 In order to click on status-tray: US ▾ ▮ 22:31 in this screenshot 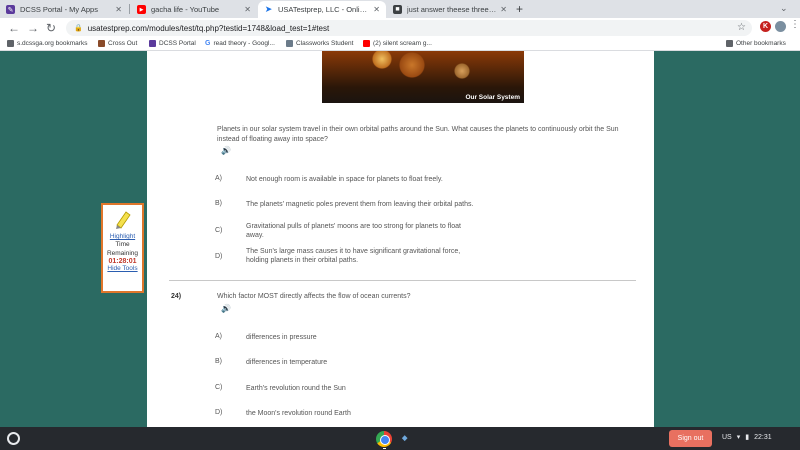, I will do `click(747, 437)`.